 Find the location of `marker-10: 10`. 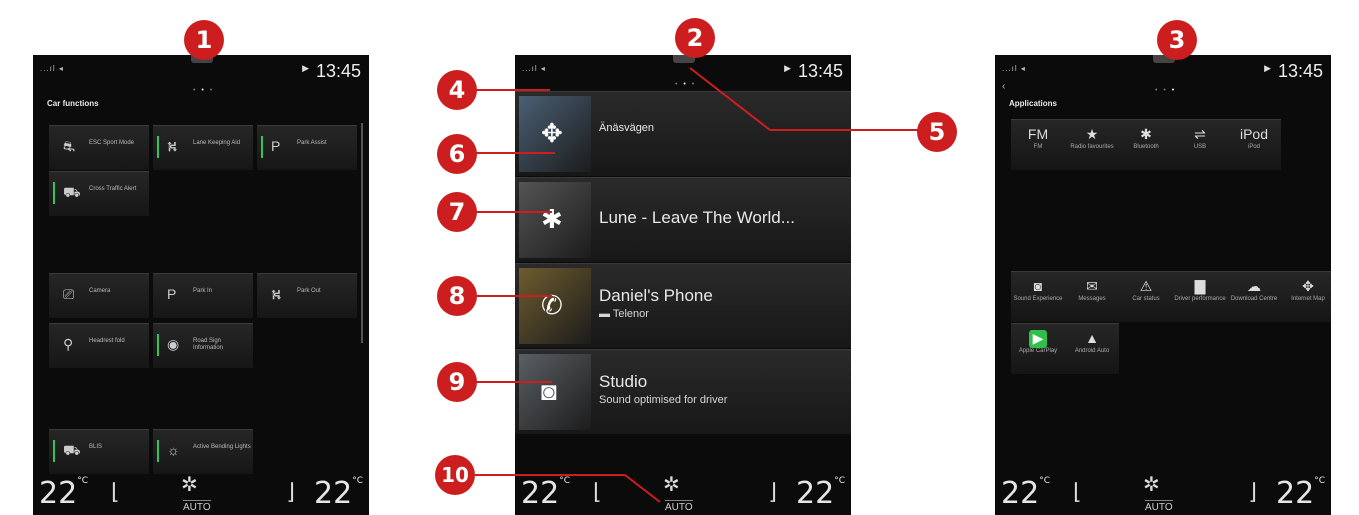

marker-10: 10 is located at coordinates (455, 475).